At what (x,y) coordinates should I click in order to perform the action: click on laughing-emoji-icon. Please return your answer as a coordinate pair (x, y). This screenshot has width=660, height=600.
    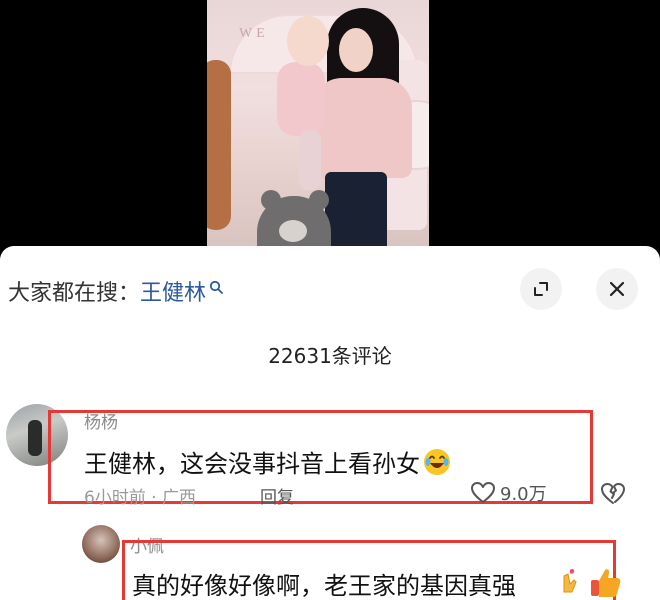
    Looking at the image, I should click on (437, 461).